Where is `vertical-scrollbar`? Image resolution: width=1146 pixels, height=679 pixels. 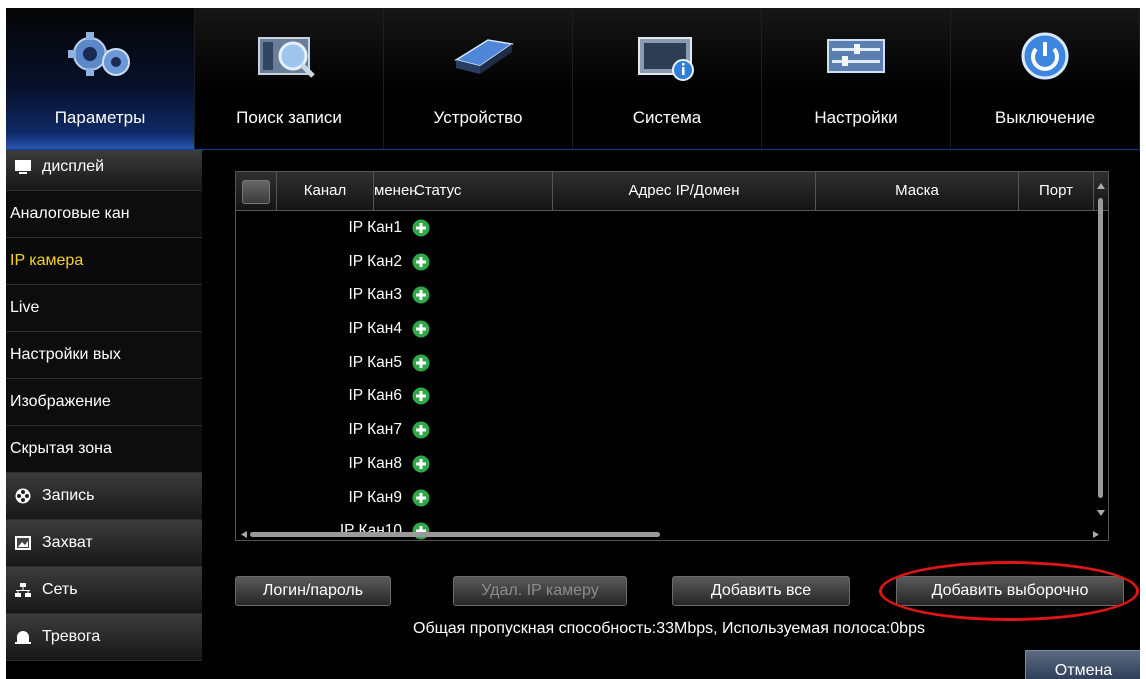 vertical-scrollbar is located at coordinates (1101, 356).